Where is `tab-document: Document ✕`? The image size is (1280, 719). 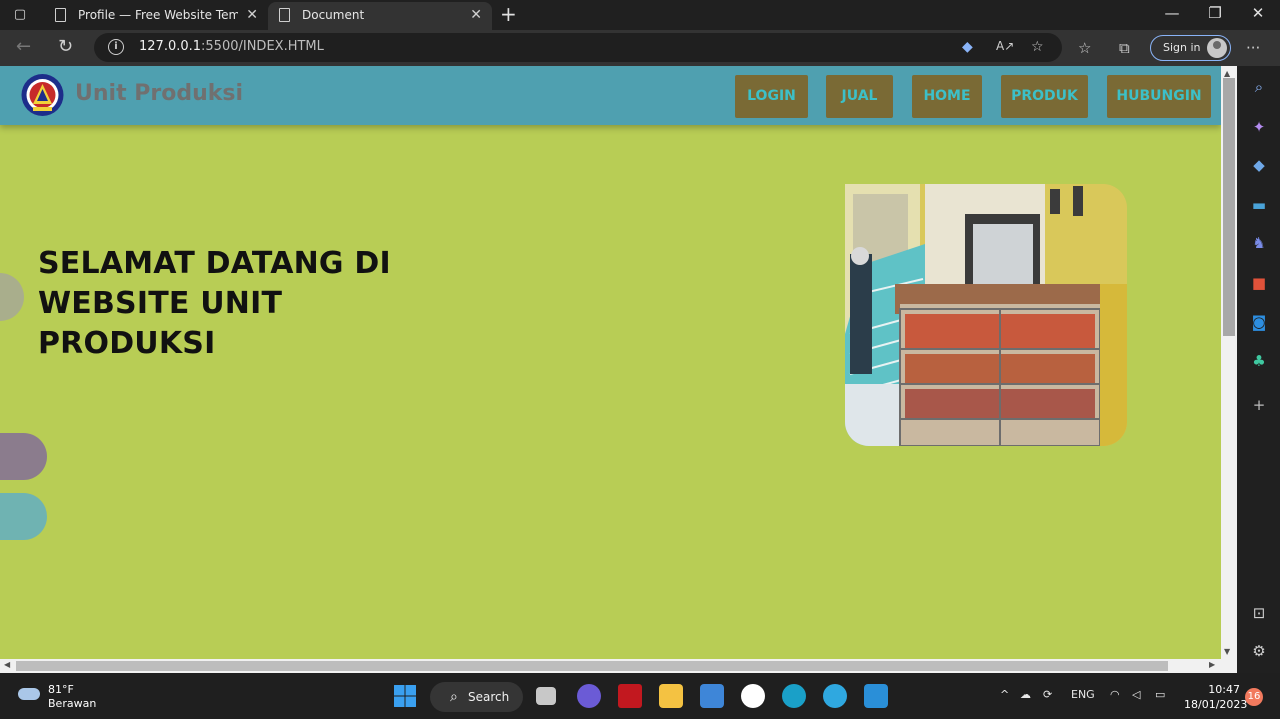
tab-document: Document ✕ is located at coordinates (380, 16).